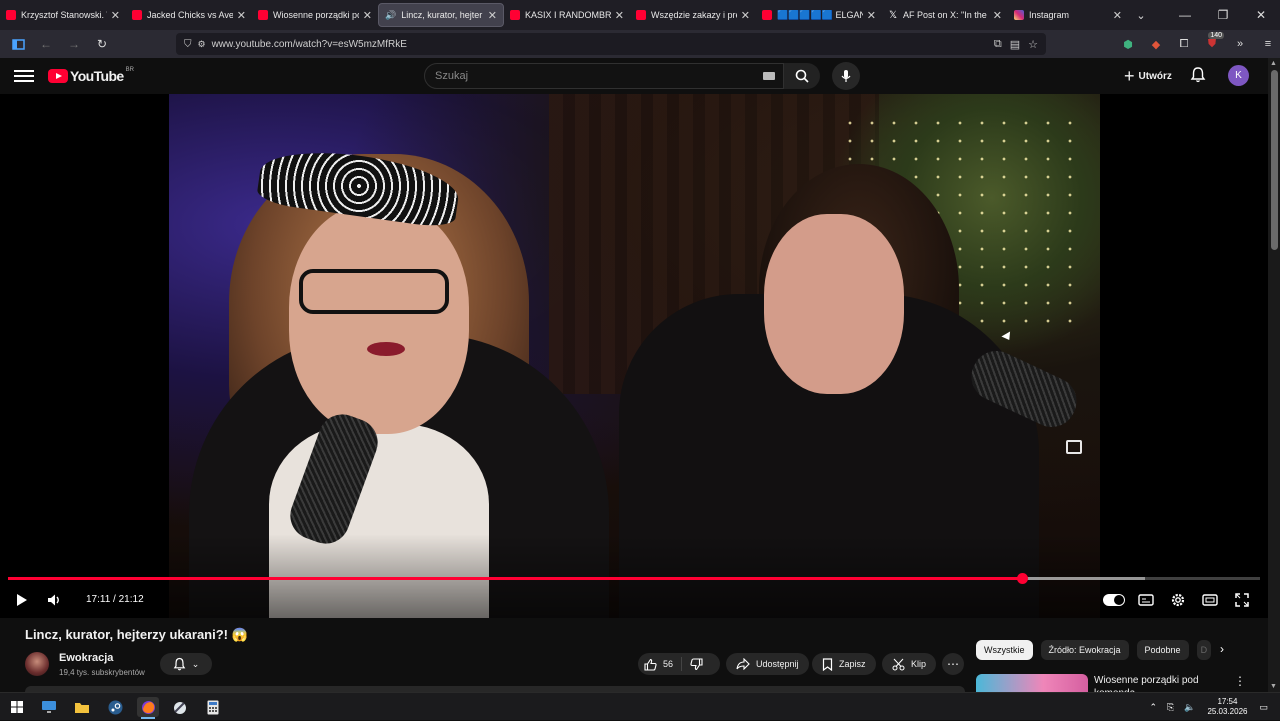 The image size is (1280, 721). Describe the element at coordinates (55, 600) in the screenshot. I see `volume-button` at that location.